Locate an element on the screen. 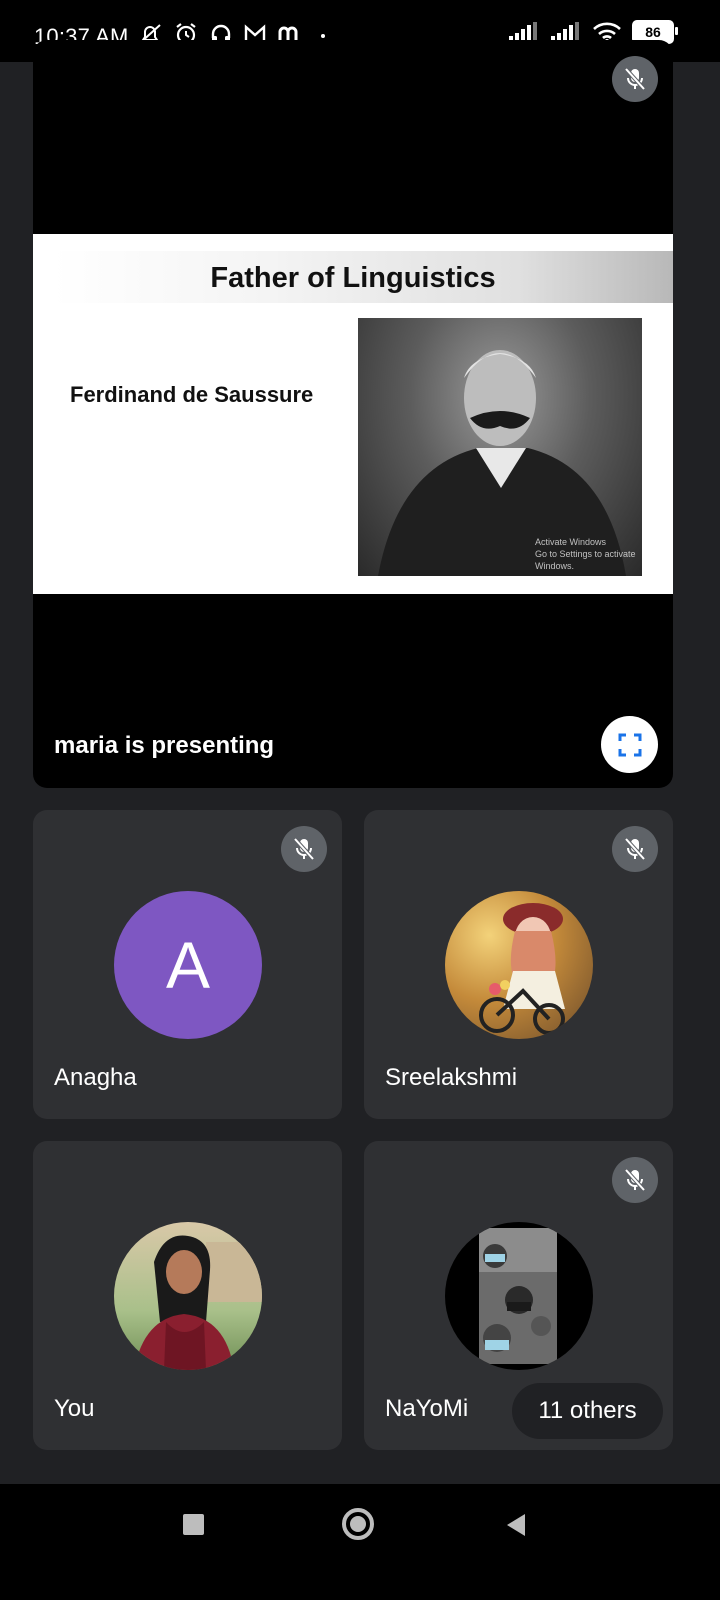 This screenshot has height=1600, width=720. participant-tile-sreelakshmi: Sreelakshmi is located at coordinates (518, 964).